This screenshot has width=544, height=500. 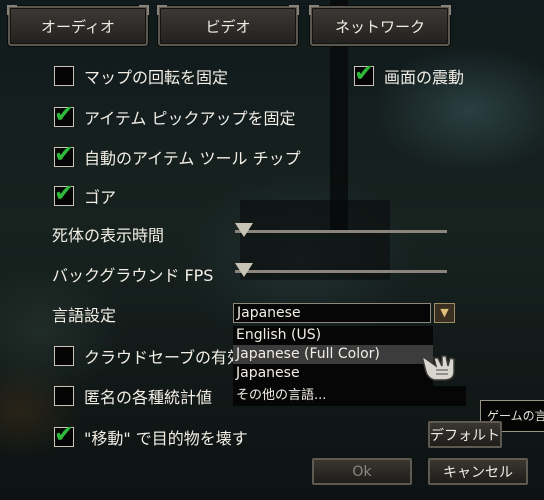 What do you see at coordinates (437, 367) in the screenshot?
I see `gauntlet-hand-cursor-icon` at bounding box center [437, 367].